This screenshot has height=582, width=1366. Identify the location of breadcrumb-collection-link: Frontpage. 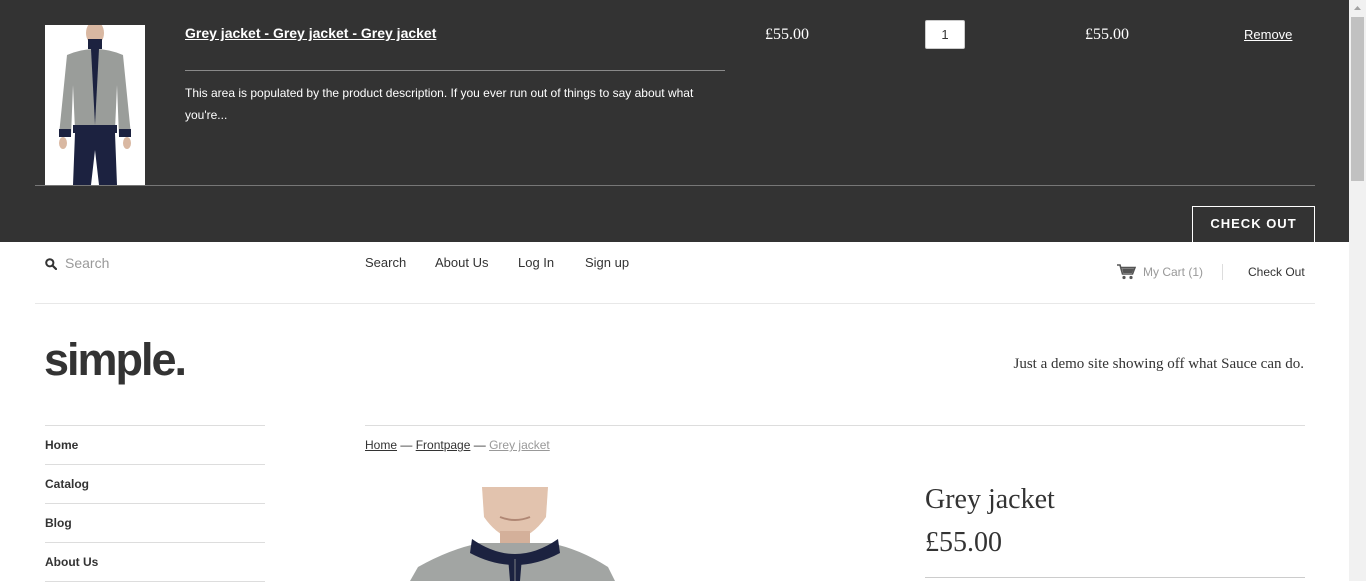
(443, 445).